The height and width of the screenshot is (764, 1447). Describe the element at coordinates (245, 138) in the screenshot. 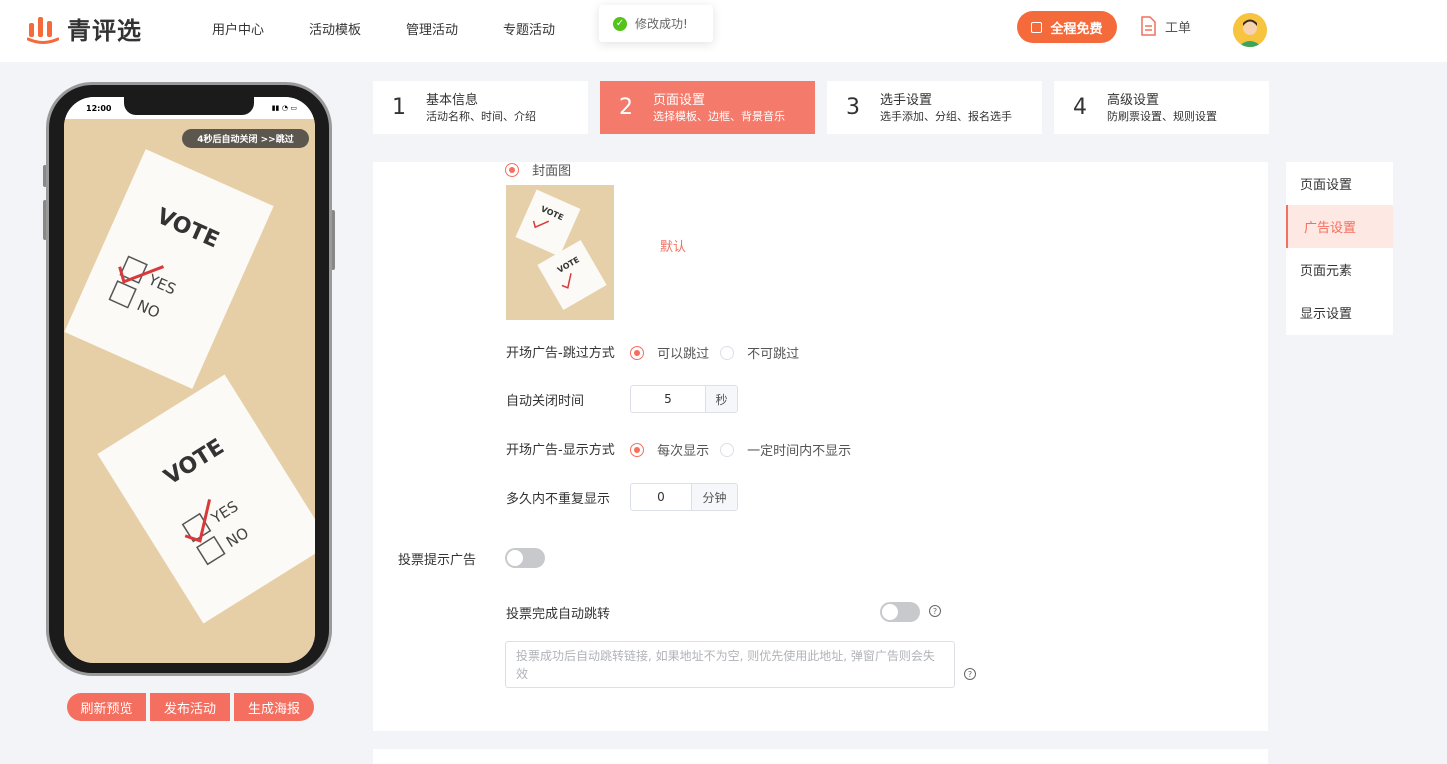

I see `skip-ad-badge: 4秒后自动关闭 >>跳过` at that location.